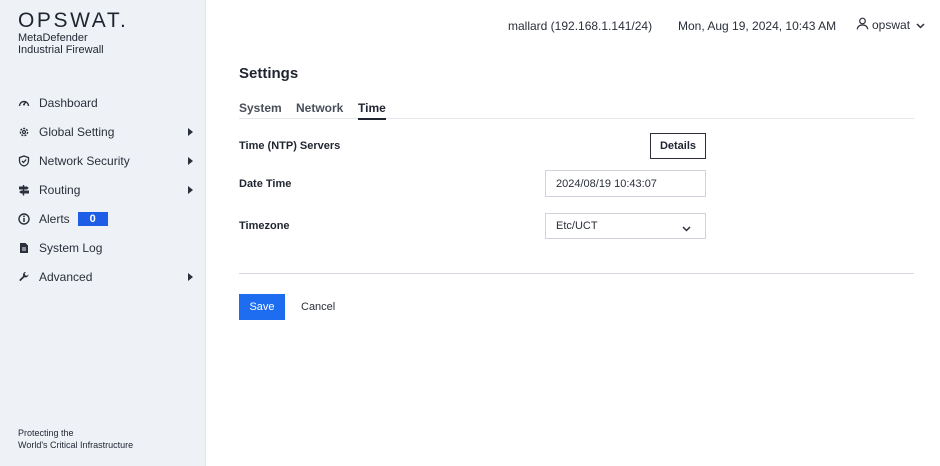 This screenshot has width=940, height=466. Describe the element at coordinates (576, 273) in the screenshot. I see `form-divider` at that location.